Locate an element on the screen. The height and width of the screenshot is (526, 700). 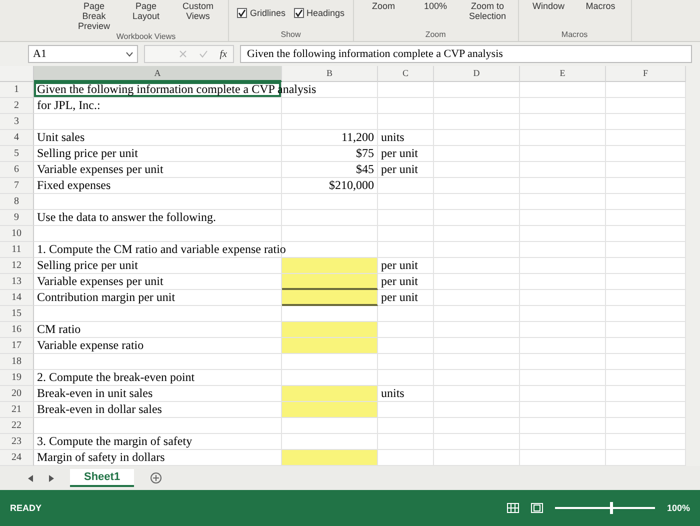
row-header: 19 is located at coordinates (17, 378).